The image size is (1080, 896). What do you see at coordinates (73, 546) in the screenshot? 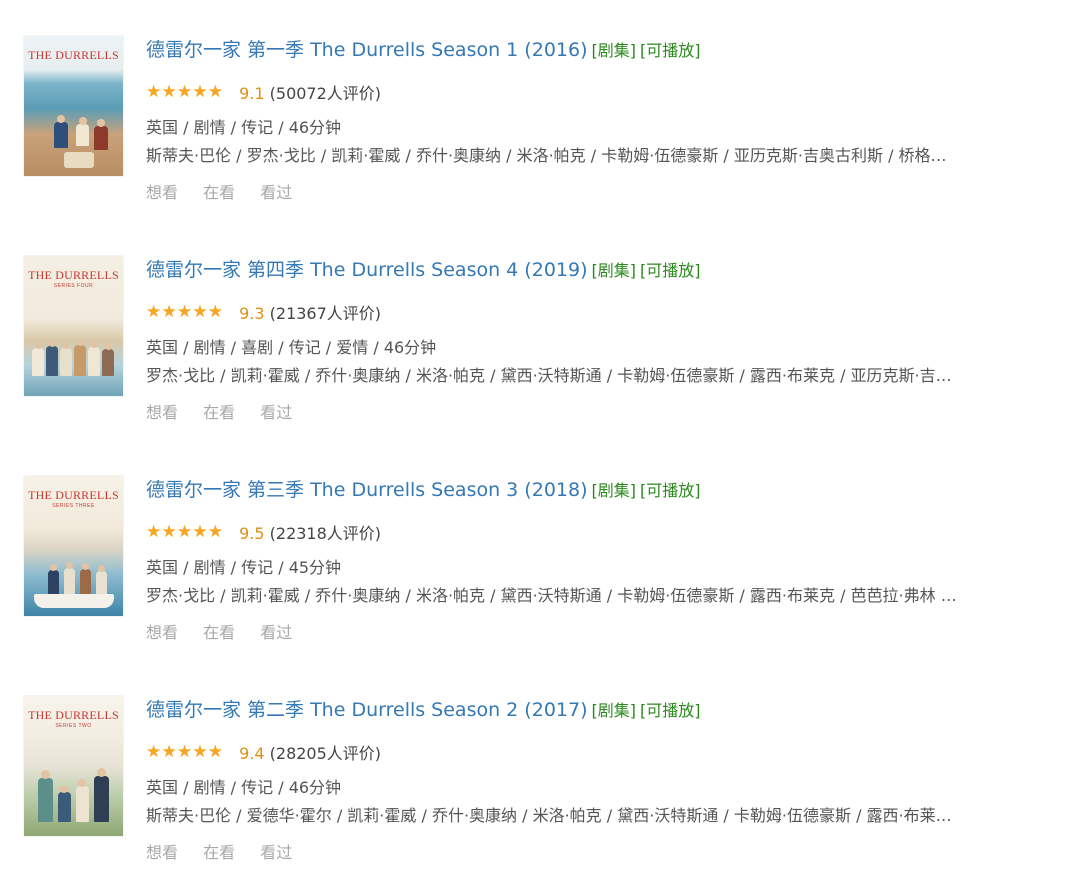
I see `poster-image: THE DURRELLS SERIES THREE` at bounding box center [73, 546].